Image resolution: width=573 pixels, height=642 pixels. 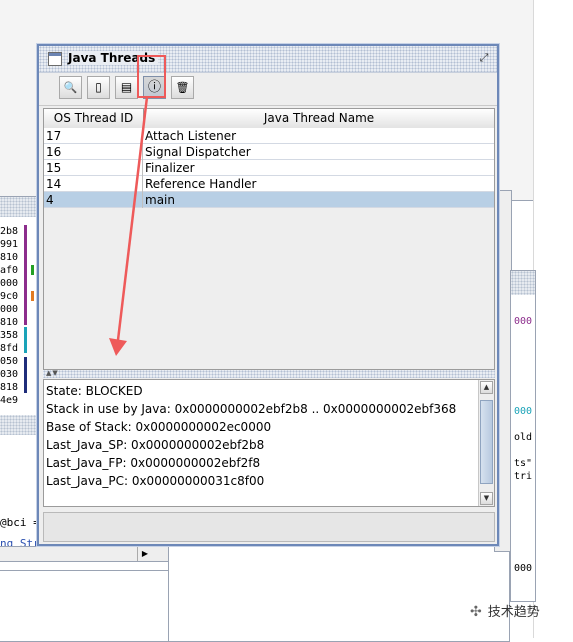 I want to click on cell-java-thread-name: main, so click(x=160, y=200).